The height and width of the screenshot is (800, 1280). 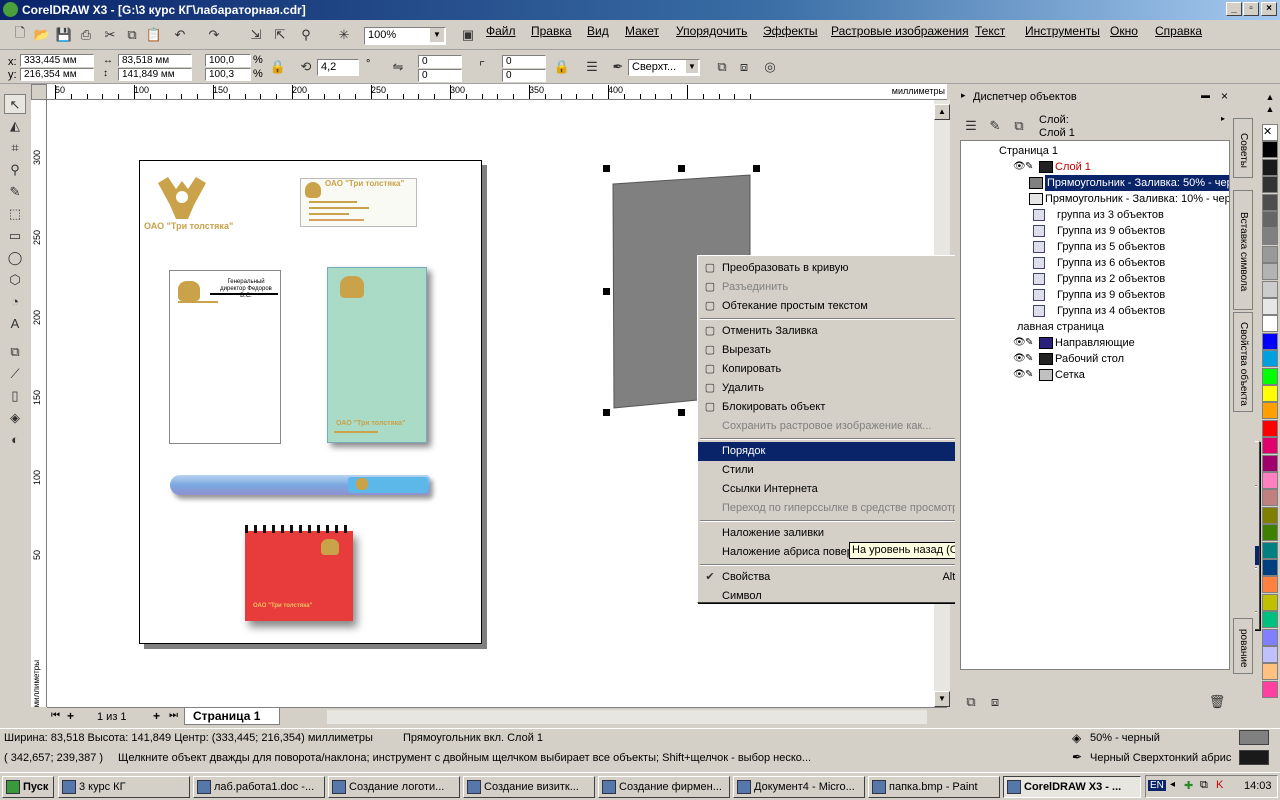 I want to click on copy-icon: ⧉, so click(x=132, y=35).